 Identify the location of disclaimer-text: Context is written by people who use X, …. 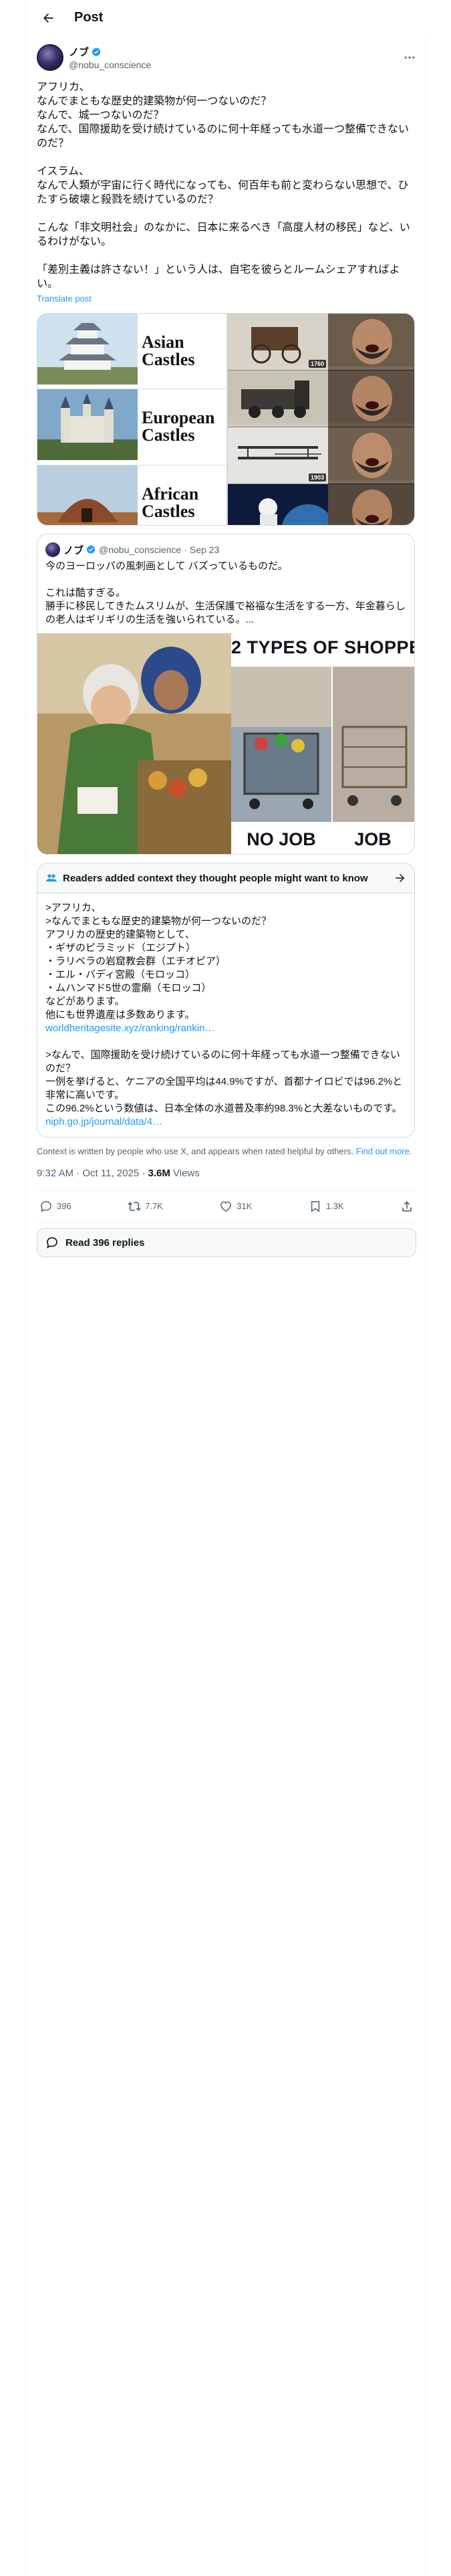
(195, 1151).